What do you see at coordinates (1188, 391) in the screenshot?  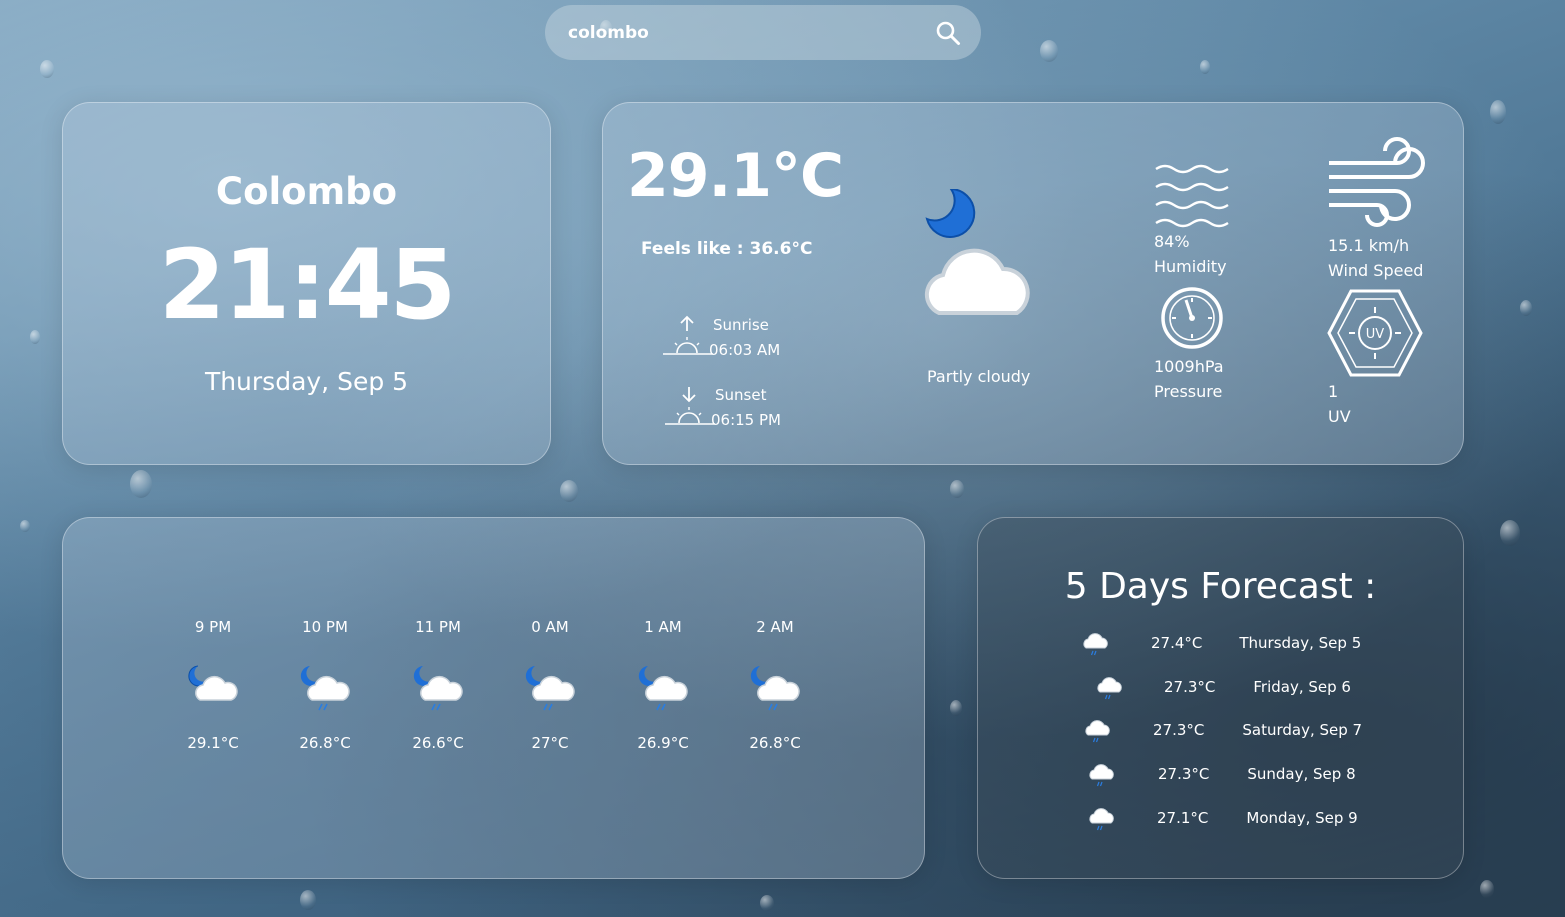 I see `pressure-label: Pressure` at bounding box center [1188, 391].